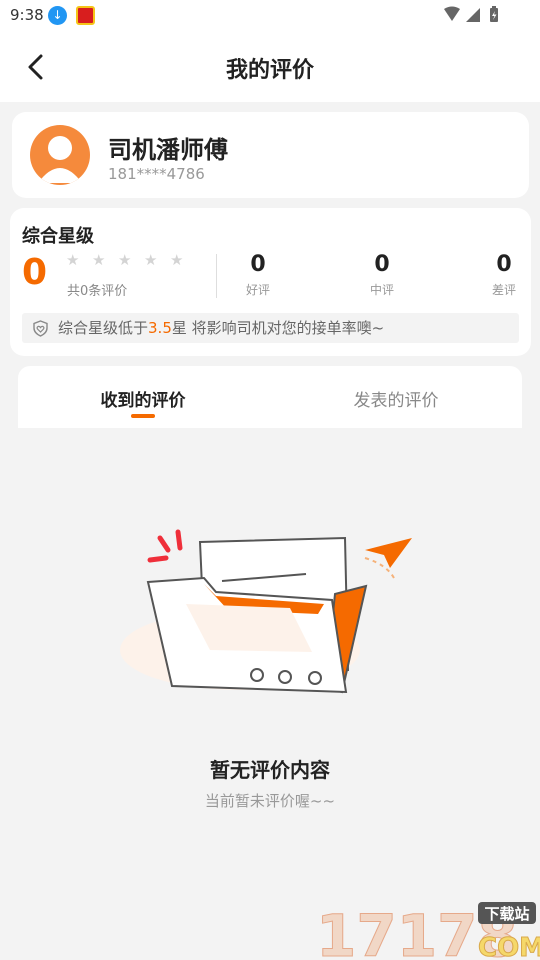 The height and width of the screenshot is (960, 540). What do you see at coordinates (504, 264) in the screenshot?
I see `stat-bad-value: 0` at bounding box center [504, 264].